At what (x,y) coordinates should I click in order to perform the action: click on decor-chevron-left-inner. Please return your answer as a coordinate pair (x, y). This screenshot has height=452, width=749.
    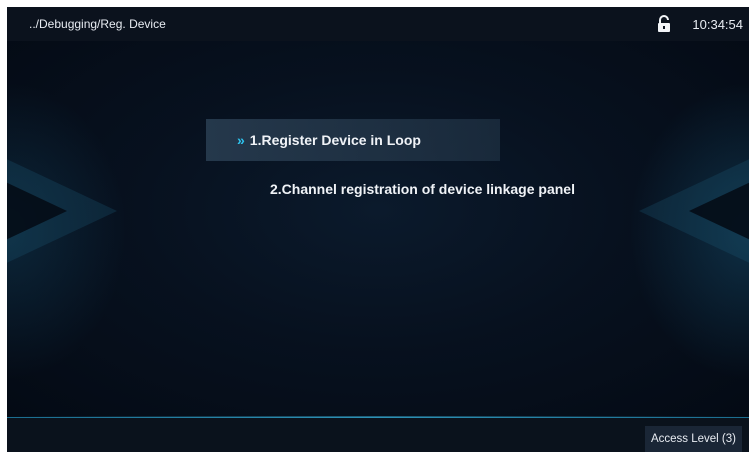
    Looking at the image, I should click on (37, 211).